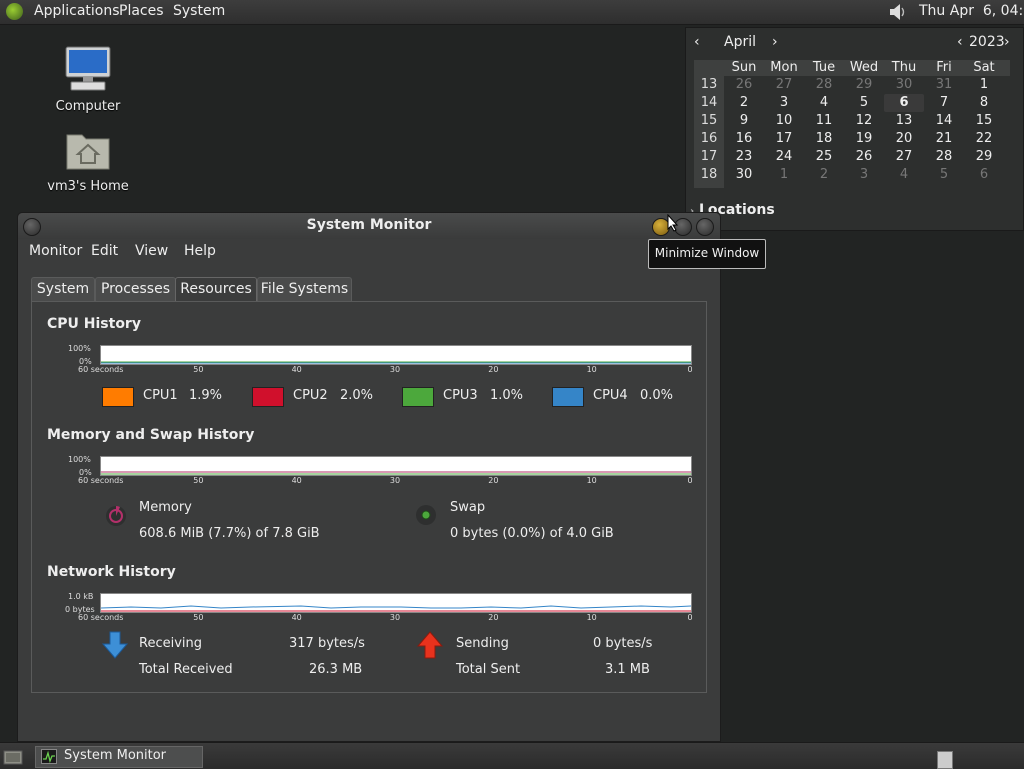  I want to click on menu-help: Help, so click(200, 251).